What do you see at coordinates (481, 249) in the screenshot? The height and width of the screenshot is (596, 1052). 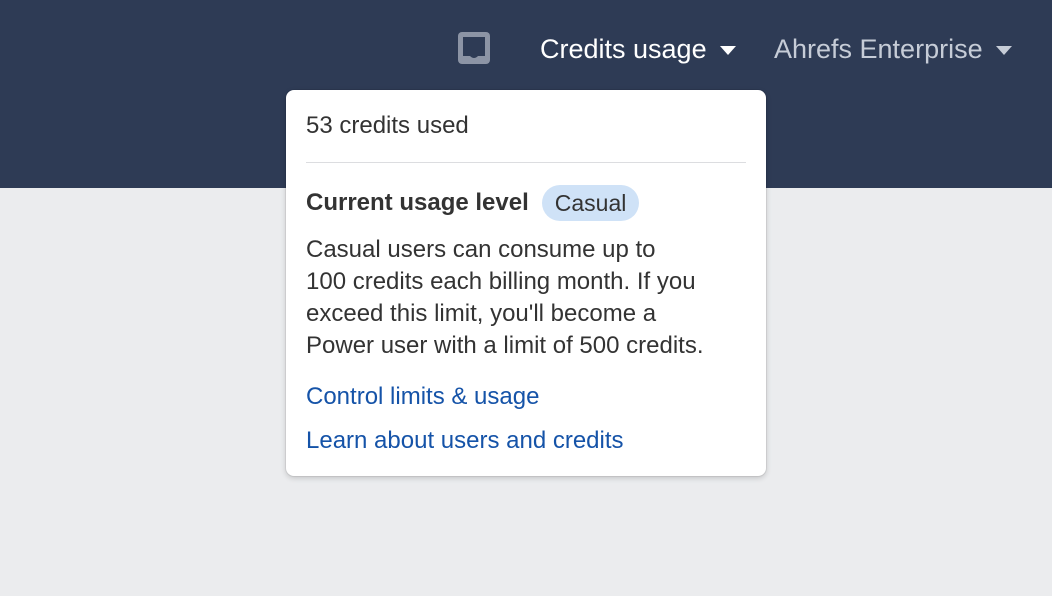 I see `description-line: Casual users can consume up to` at bounding box center [481, 249].